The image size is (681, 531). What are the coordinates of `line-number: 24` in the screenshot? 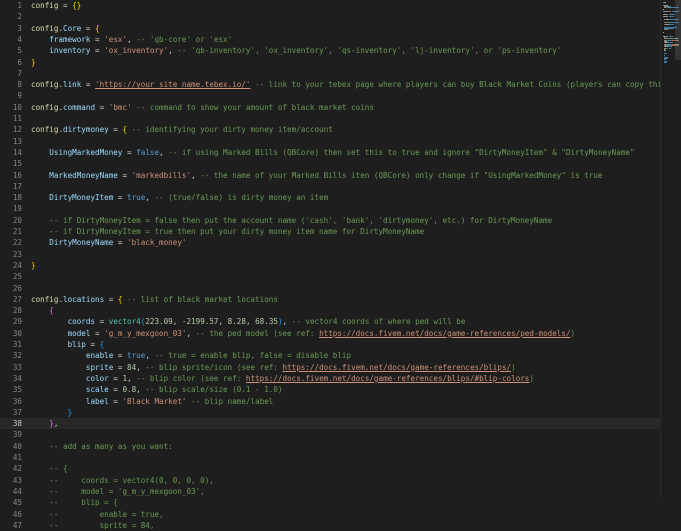 It's located at (17, 265).